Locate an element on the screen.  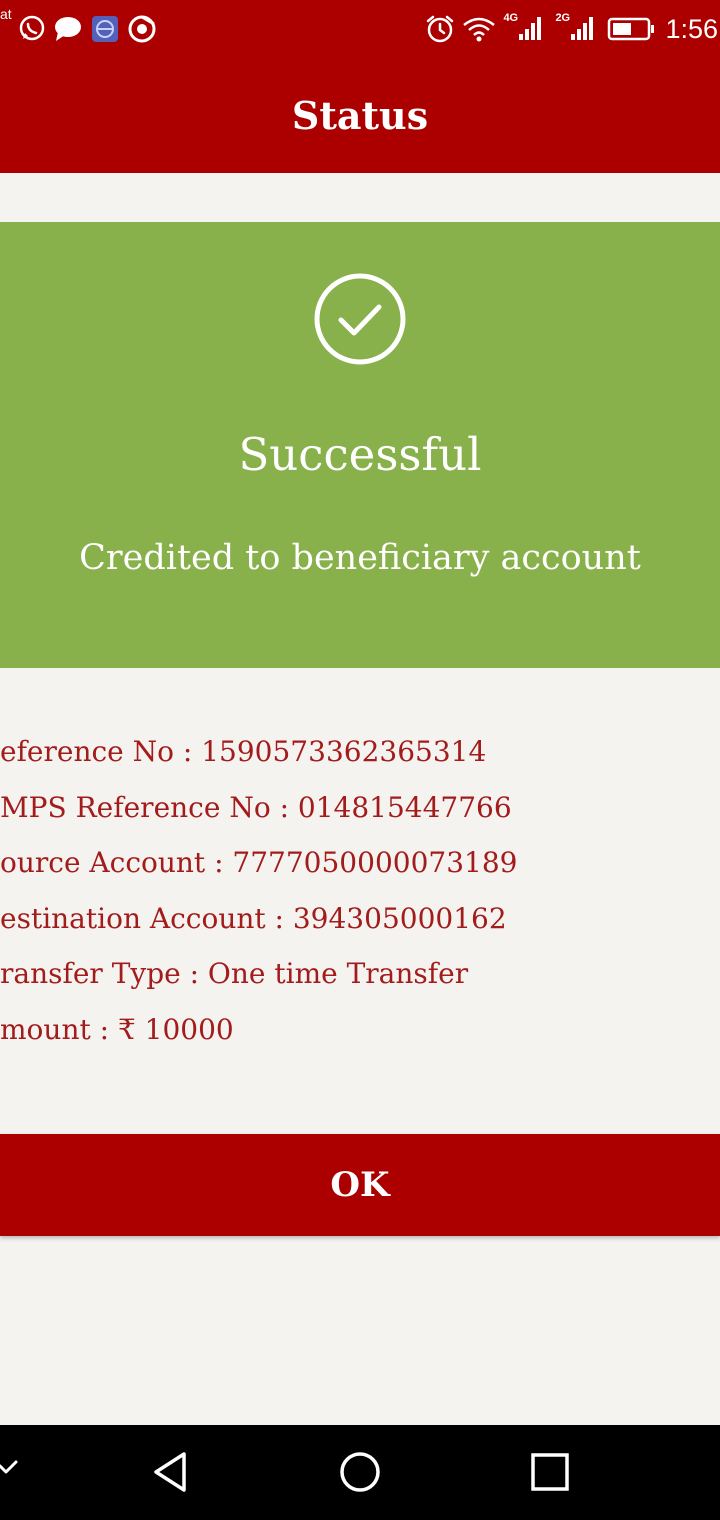
detail-transfer-type: ransfer Type : One time Transfer is located at coordinates (234, 973).